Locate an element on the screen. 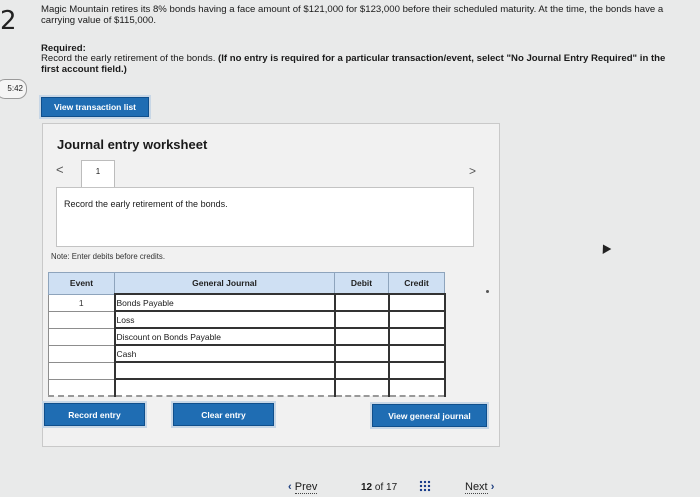 The image size is (700, 497). credit-column-header: Credit is located at coordinates (416, 283).